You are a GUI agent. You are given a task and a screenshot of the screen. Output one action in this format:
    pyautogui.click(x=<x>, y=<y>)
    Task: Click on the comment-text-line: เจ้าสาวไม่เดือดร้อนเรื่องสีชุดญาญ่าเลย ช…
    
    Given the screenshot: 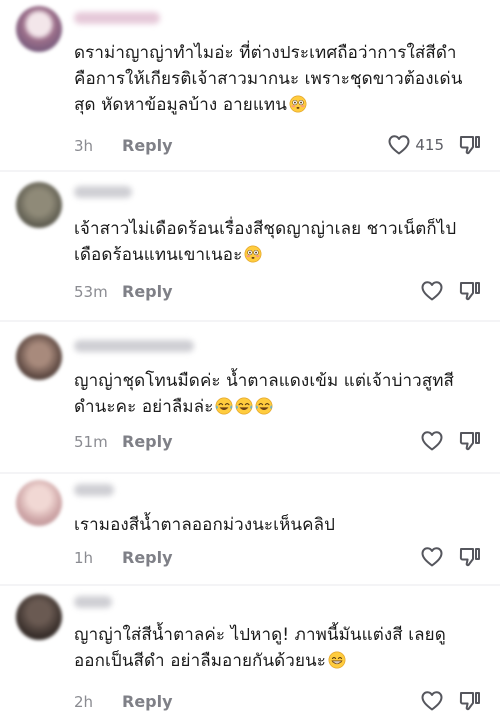 What is the action you would take?
    pyautogui.click(x=265, y=229)
    